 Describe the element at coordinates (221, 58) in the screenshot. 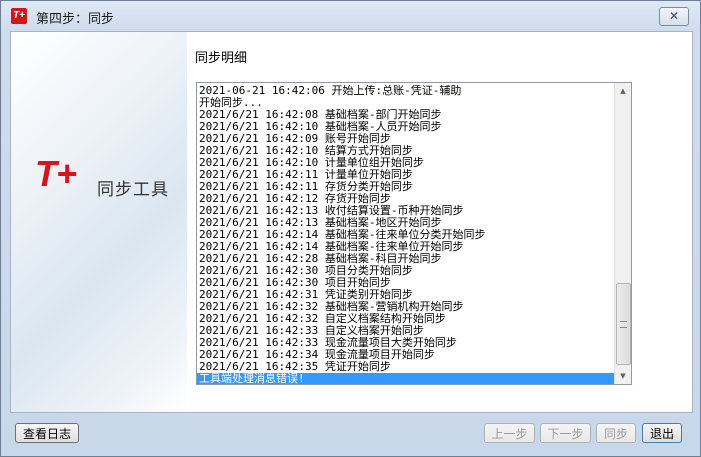

I see `section-title: 同步明细` at that location.